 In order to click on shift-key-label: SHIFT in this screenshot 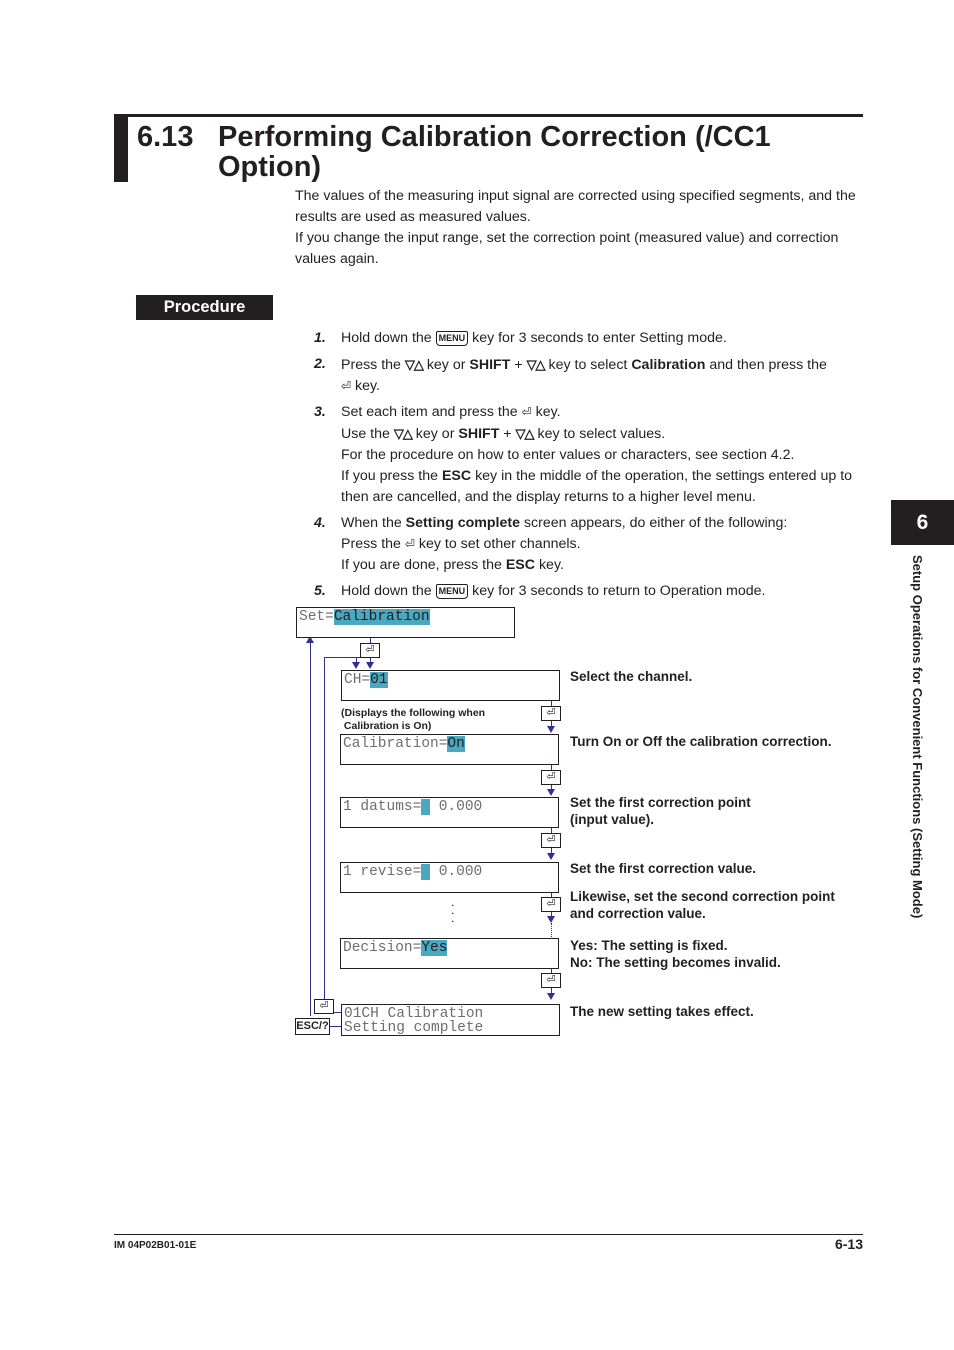, I will do `click(479, 434)`.